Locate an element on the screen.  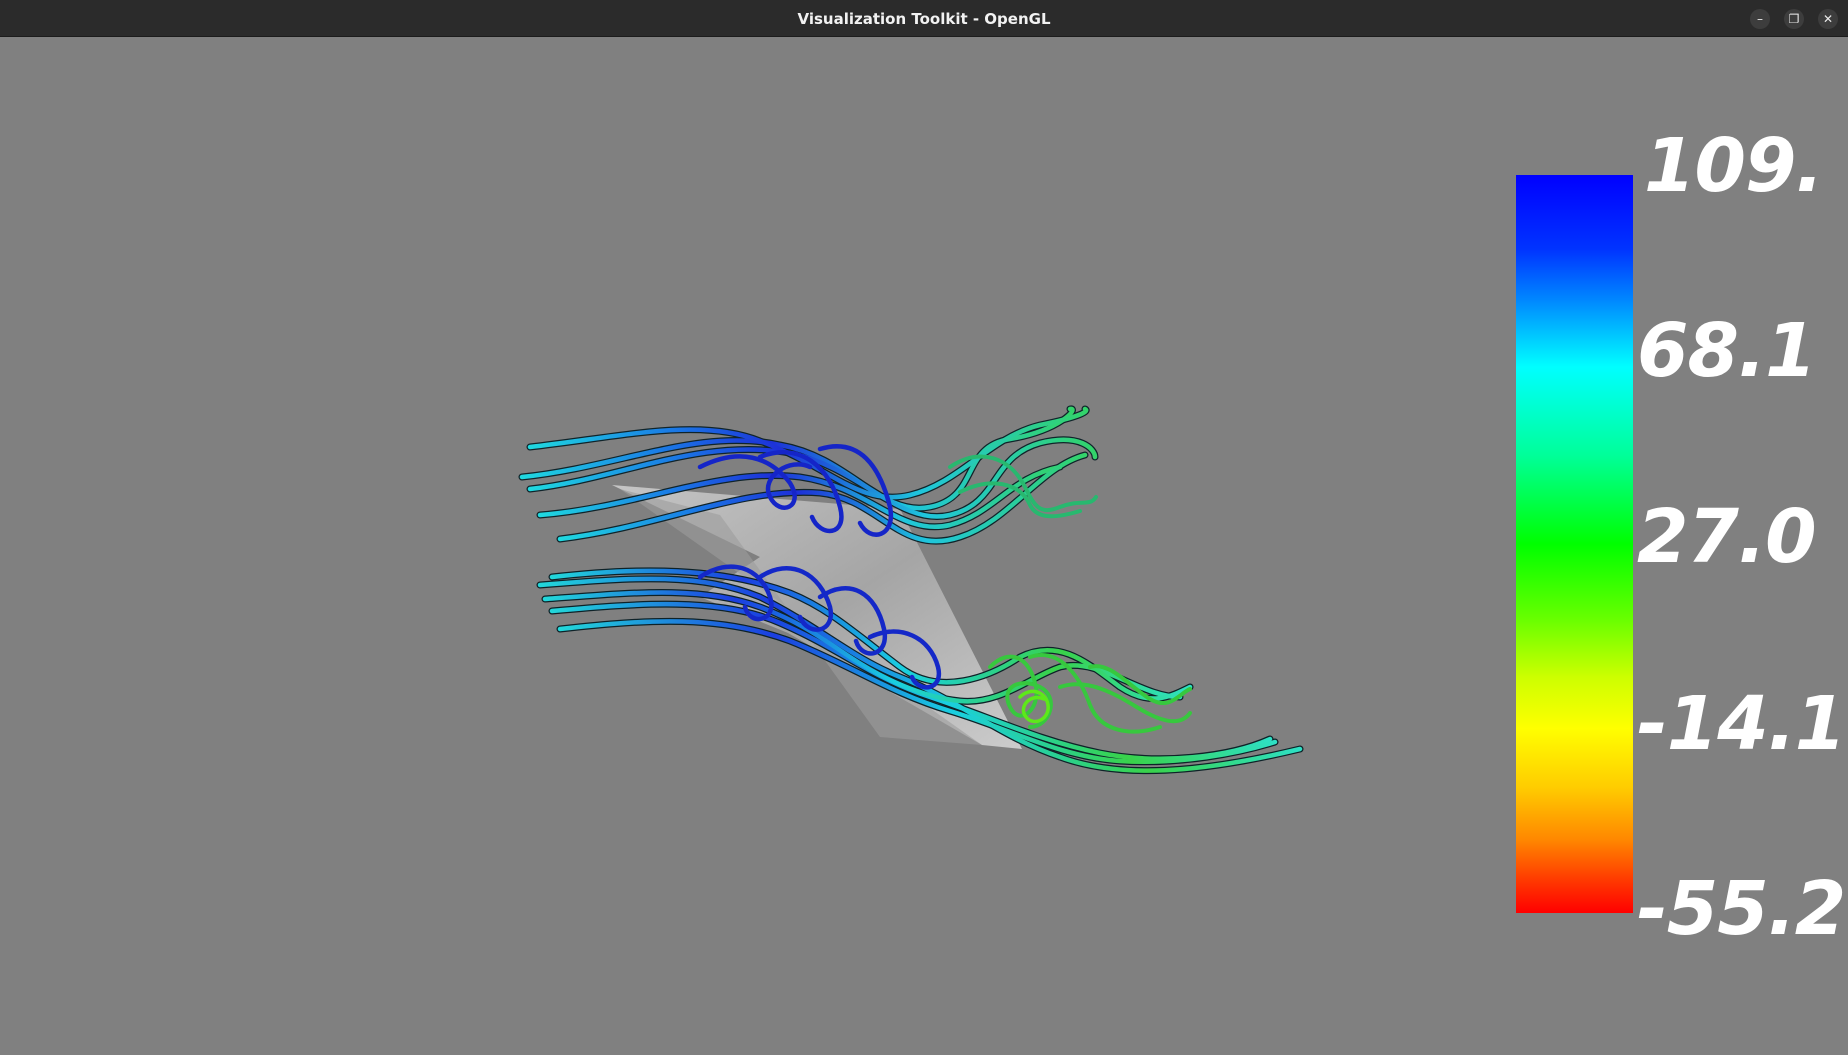
maximize-icon: ❐ is located at coordinates (1794, 19).